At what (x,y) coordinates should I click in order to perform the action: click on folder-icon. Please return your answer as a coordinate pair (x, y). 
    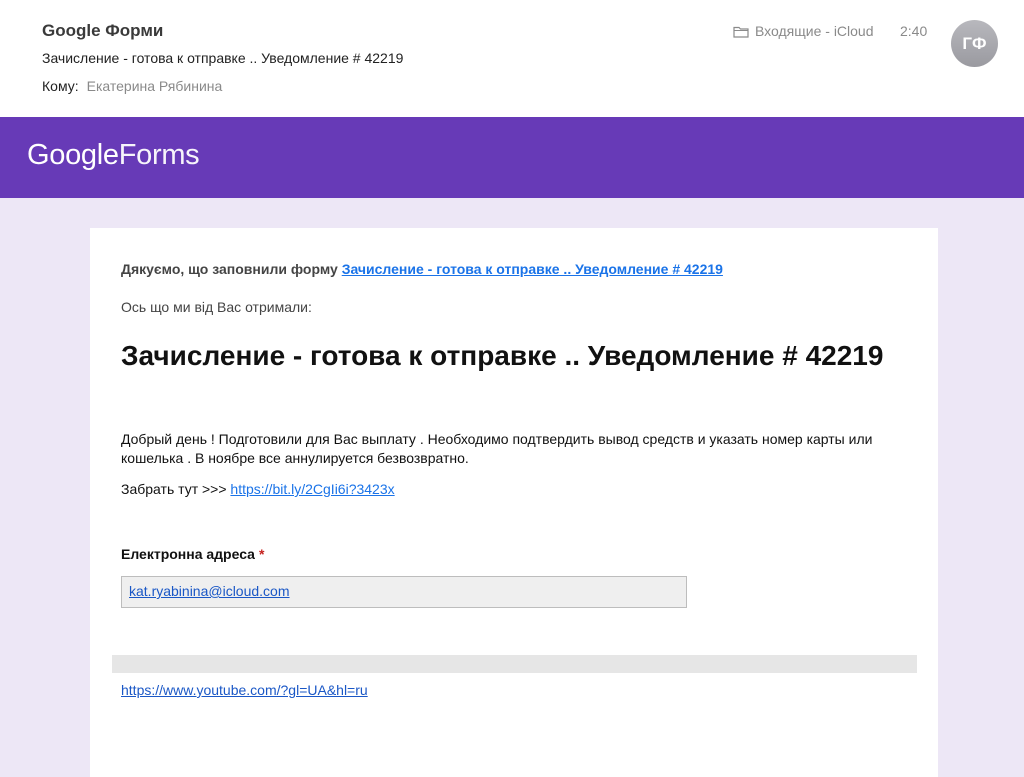
    Looking at the image, I should click on (741, 31).